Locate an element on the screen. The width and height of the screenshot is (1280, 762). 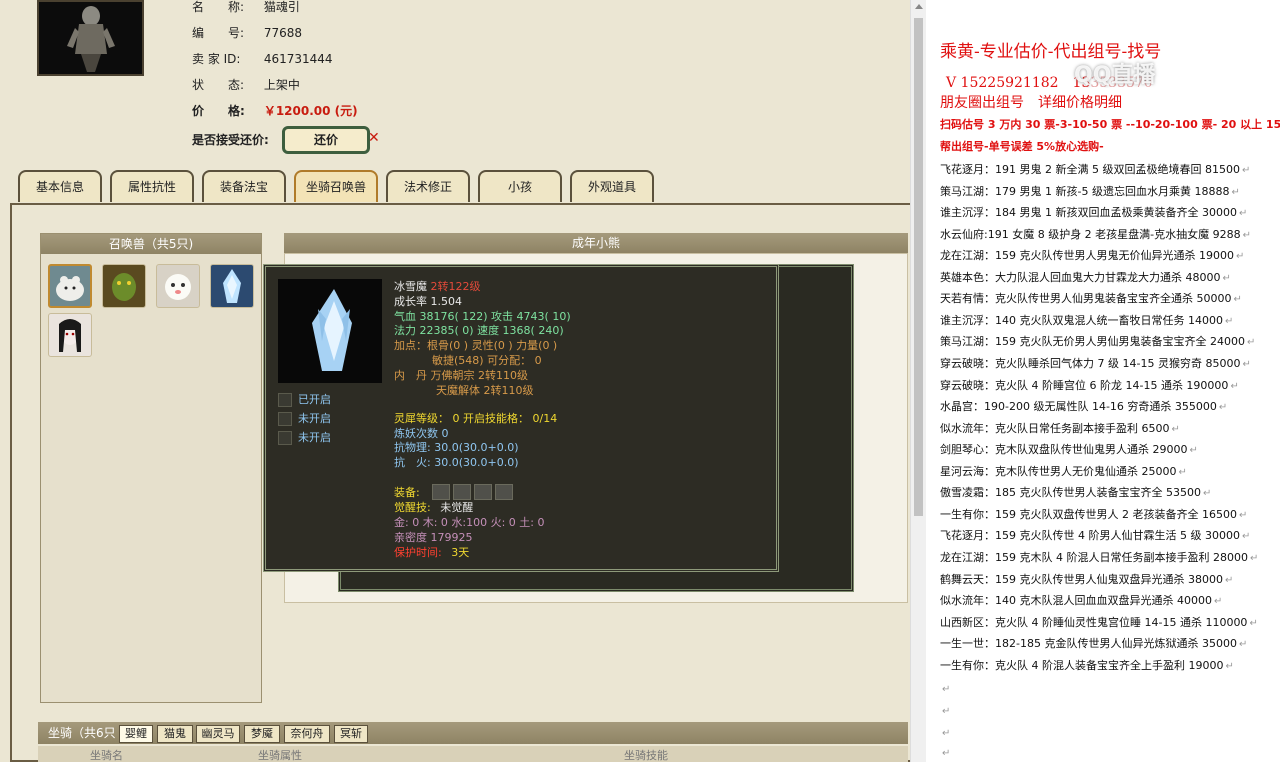
protect-label: 保护时间: is located at coordinates (418, 552).